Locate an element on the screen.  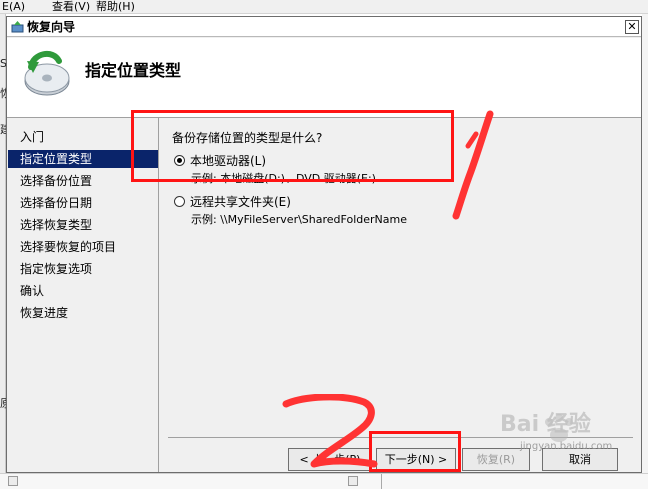
nav-step-backup-date: 选择备份日期 is located at coordinates (83, 203).